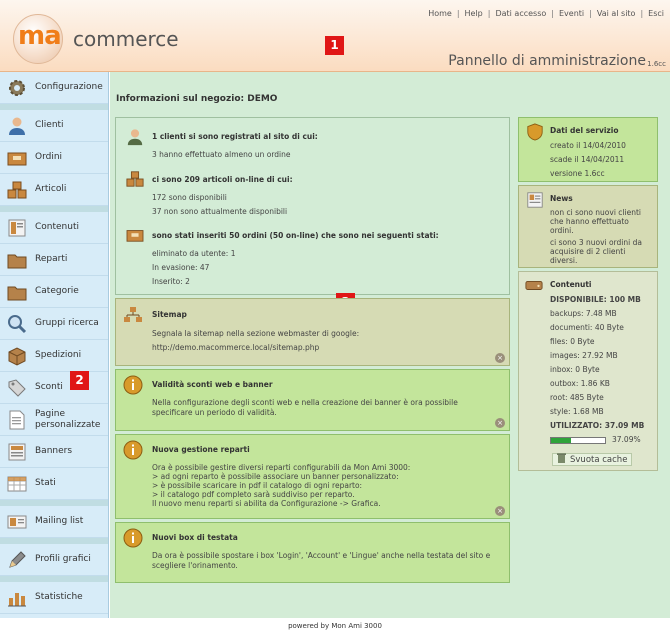 The height and width of the screenshot is (636, 670). Describe the element at coordinates (235, 348) in the screenshot. I see `sitemap-url: http://demo.macommerce.local/sitemap.php` at that location.